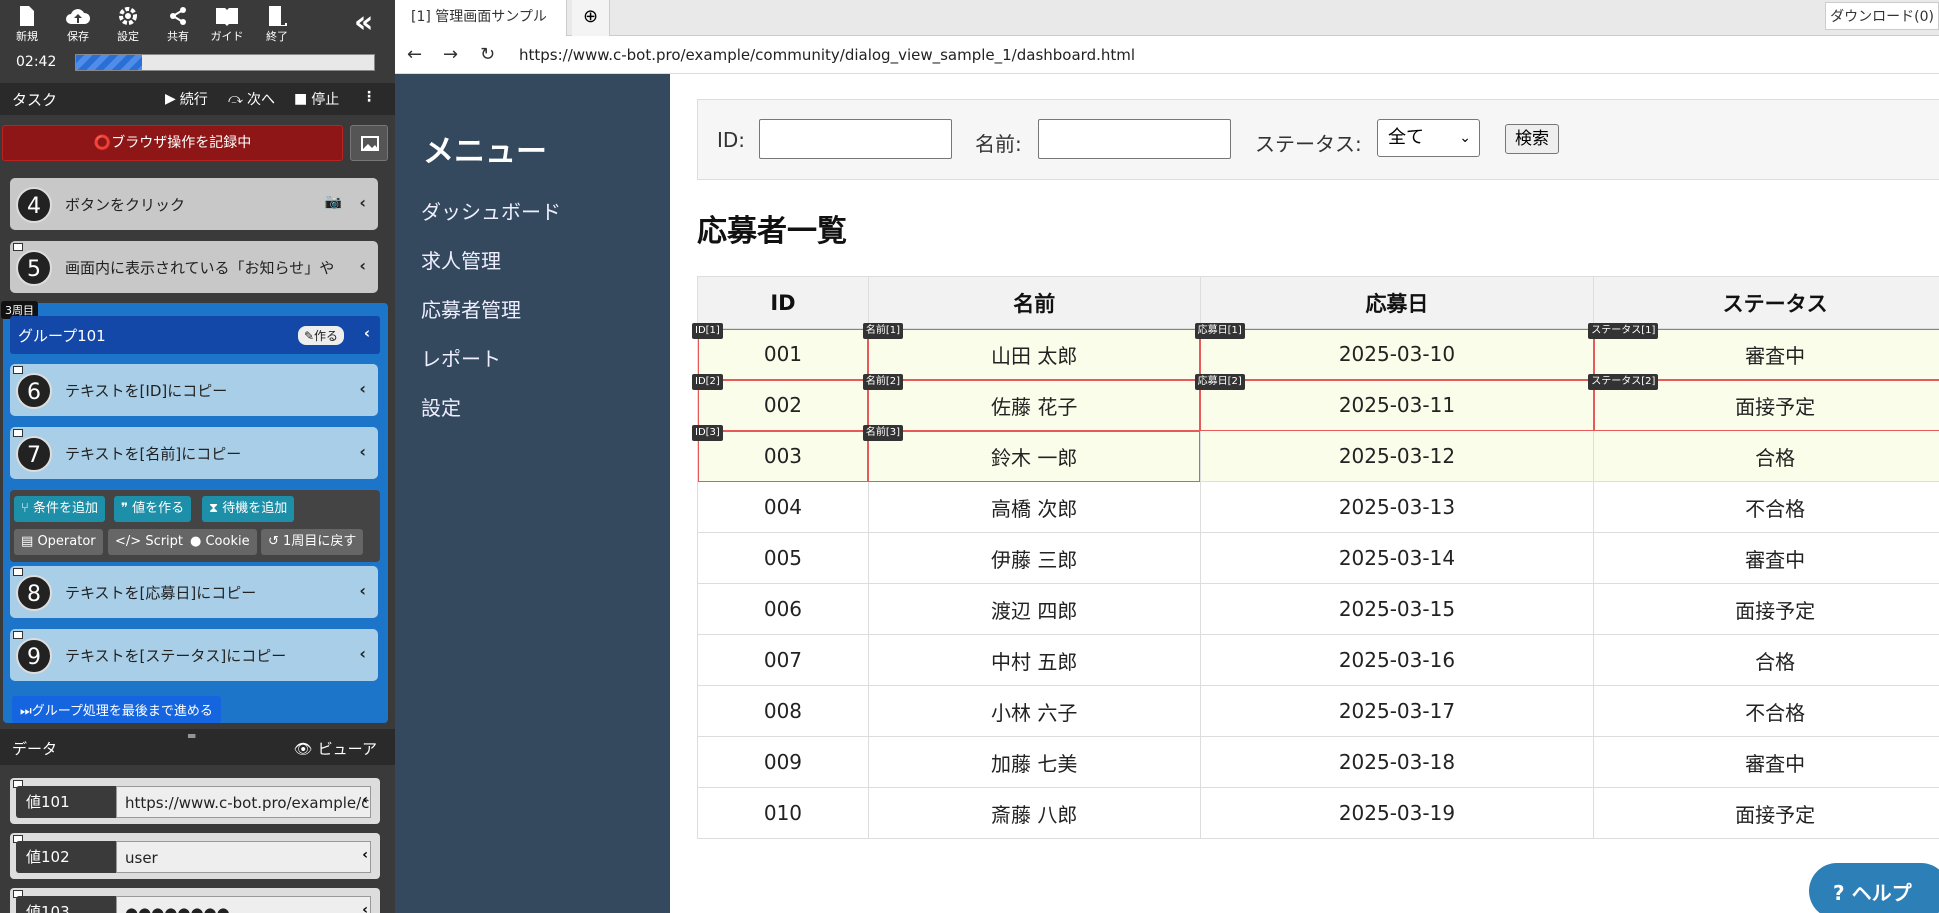 The image size is (1939, 913). I want to click on table-cell: 001 ID[1], so click(780, 351).